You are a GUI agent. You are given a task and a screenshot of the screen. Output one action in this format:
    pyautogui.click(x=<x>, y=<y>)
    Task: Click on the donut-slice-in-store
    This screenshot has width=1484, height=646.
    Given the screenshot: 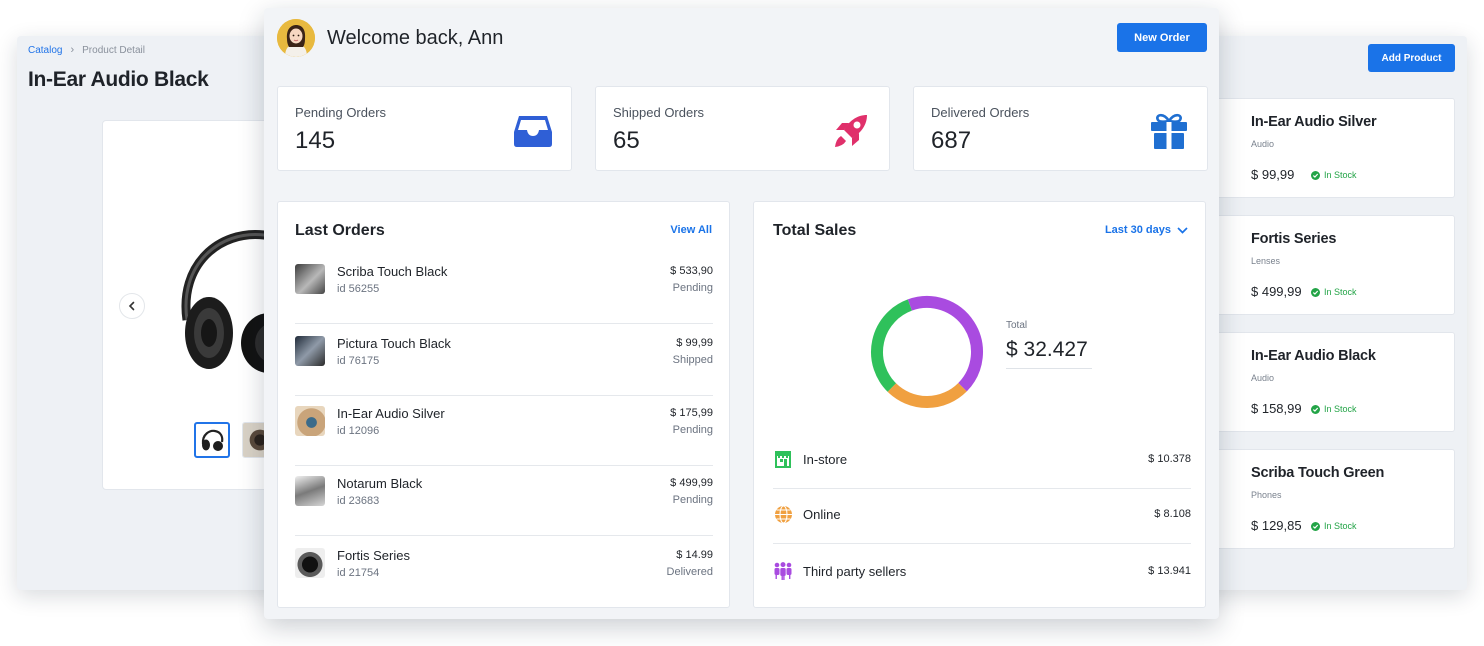 What is the action you would take?
    pyautogui.click(x=892, y=345)
    